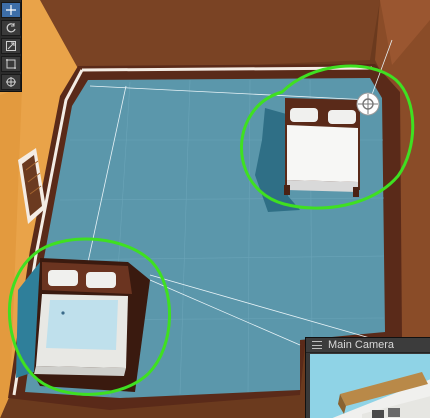 The image size is (430, 418). I want to click on camera-preview-panel: Main Camera, so click(367, 377).